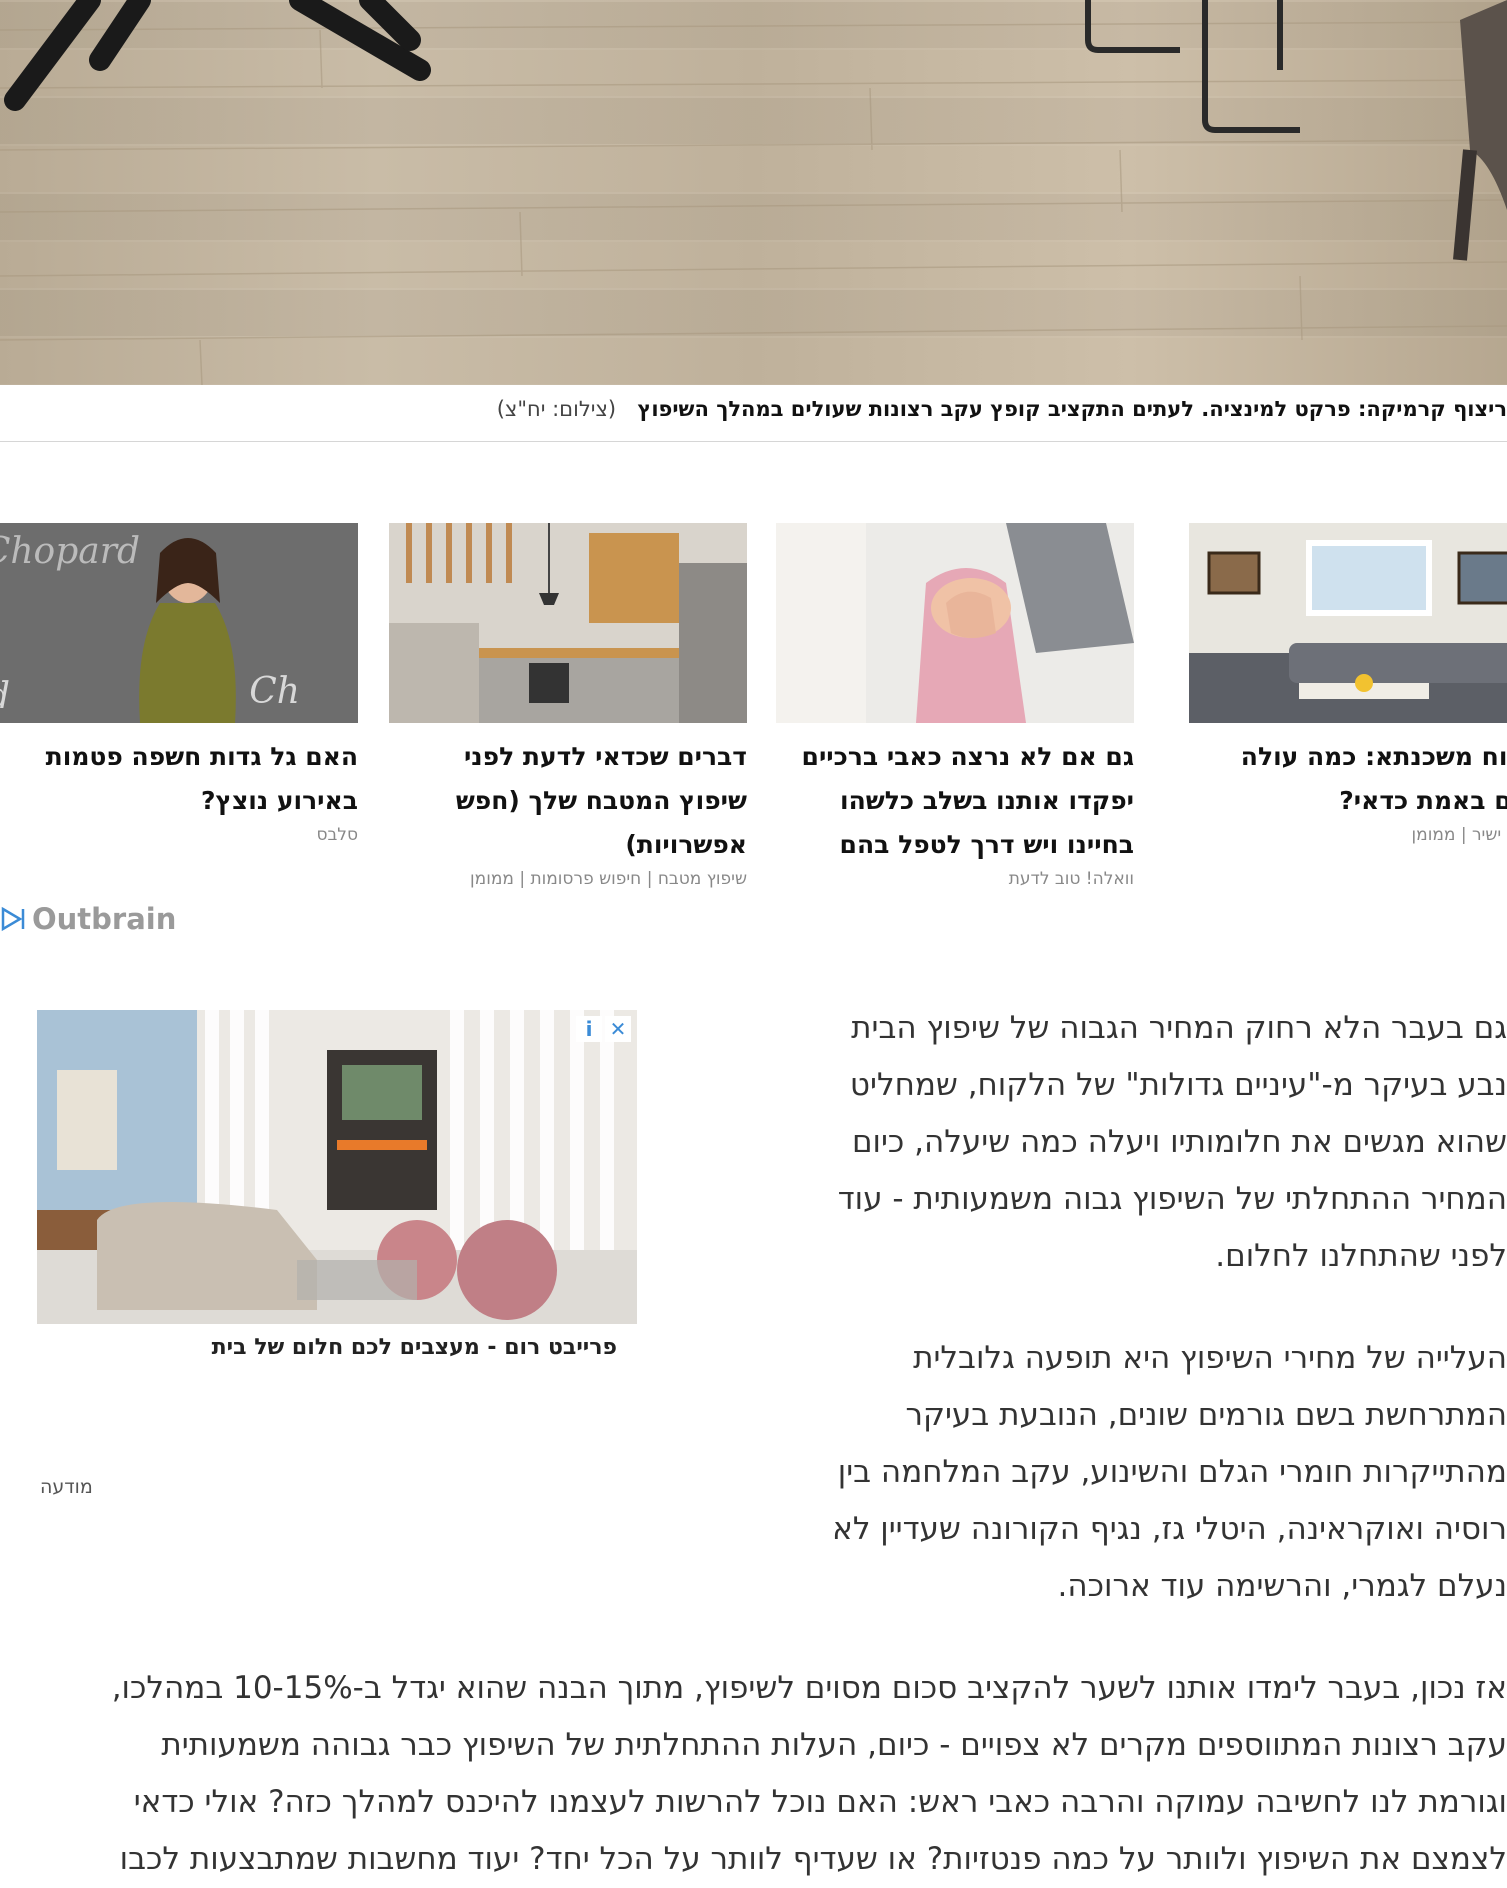 This screenshot has width=1507, height=1888. What do you see at coordinates (274, 691) in the screenshot?
I see `svg-text: Ch` at bounding box center [274, 691].